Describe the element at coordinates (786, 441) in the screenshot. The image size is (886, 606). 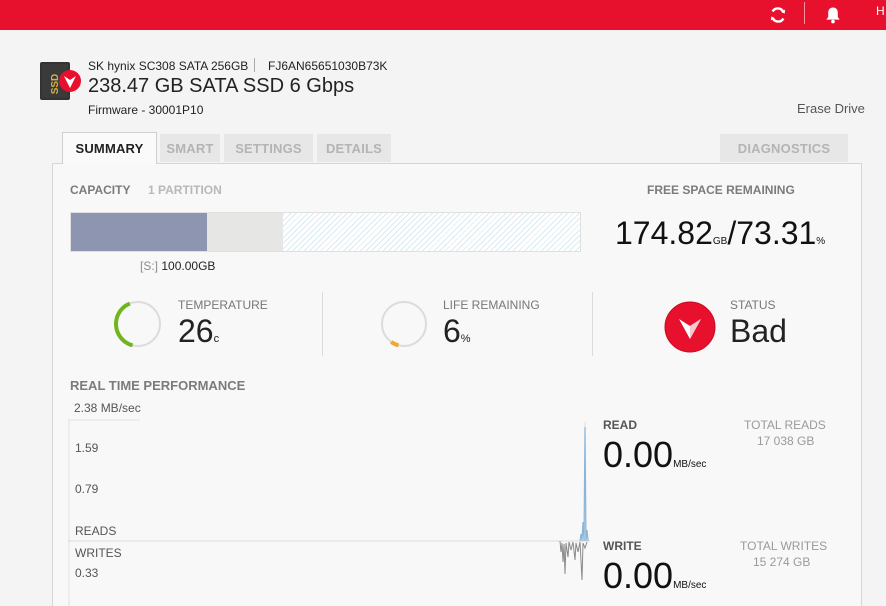
I see `total-reads-value: 17 038 GB` at that location.